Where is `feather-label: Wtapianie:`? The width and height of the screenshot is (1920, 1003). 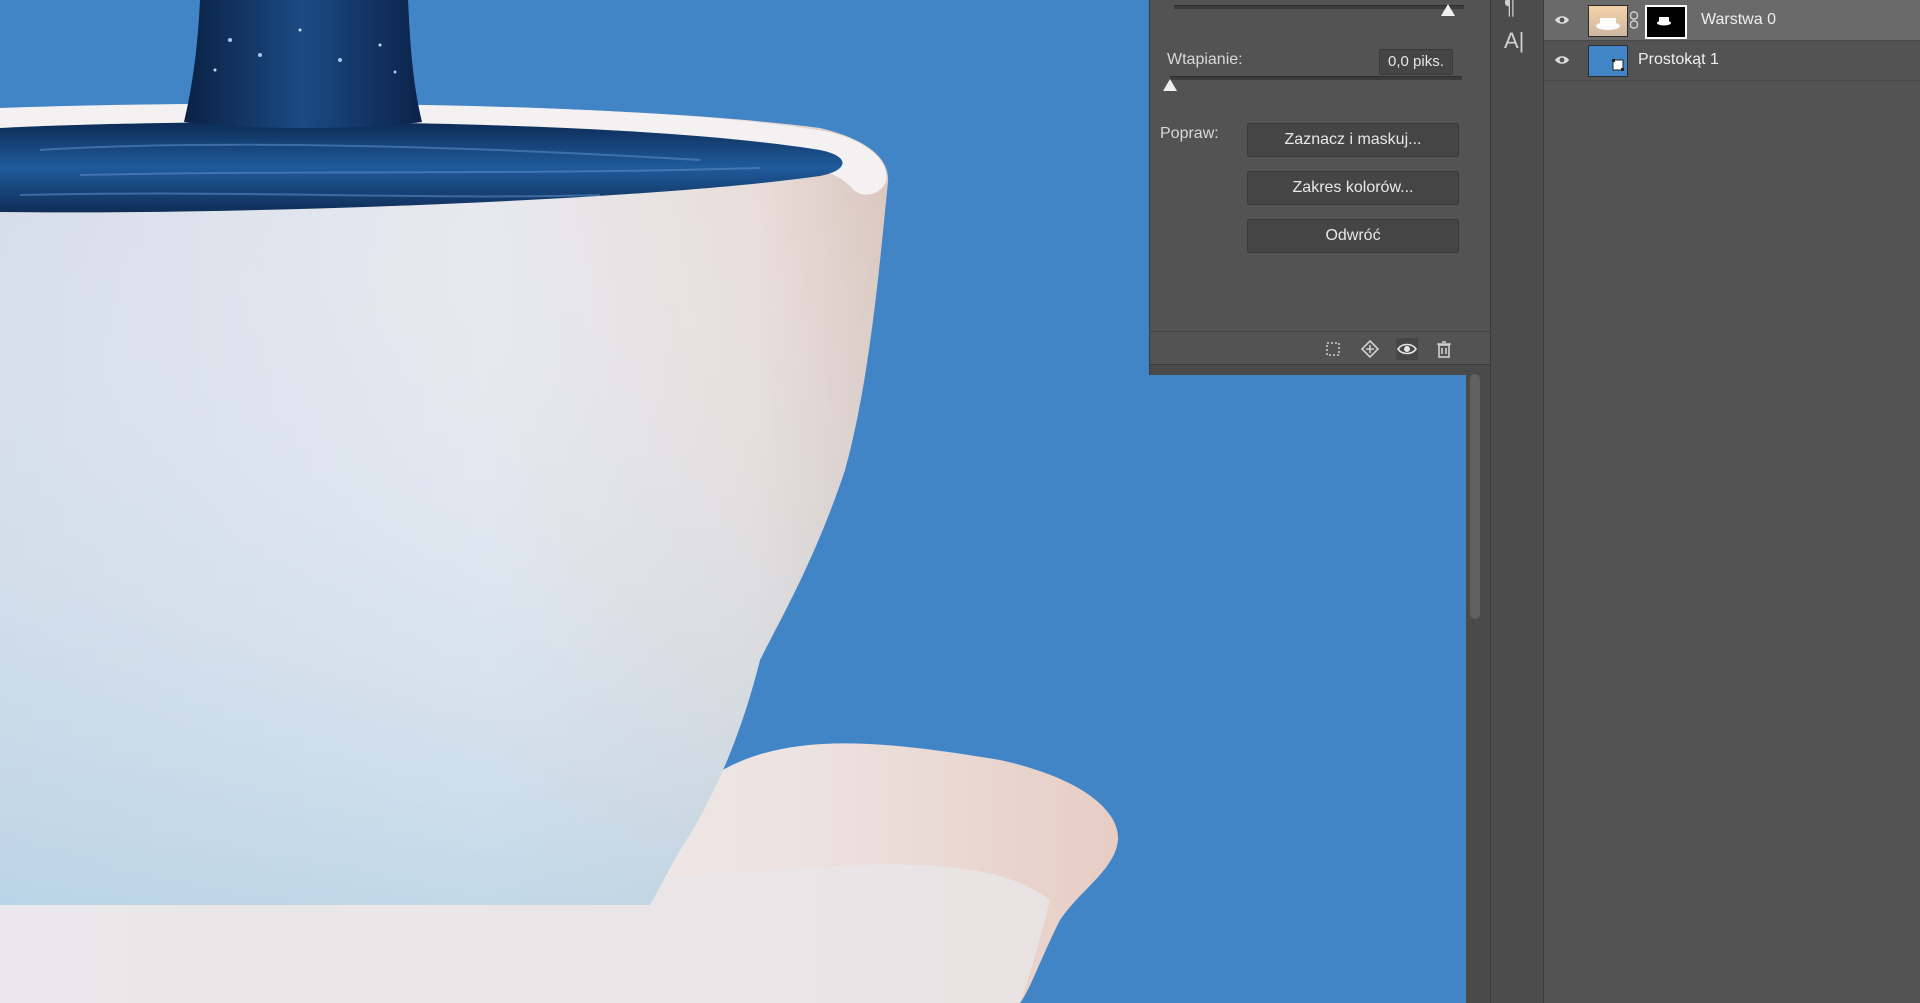 feather-label: Wtapianie: is located at coordinates (1205, 59).